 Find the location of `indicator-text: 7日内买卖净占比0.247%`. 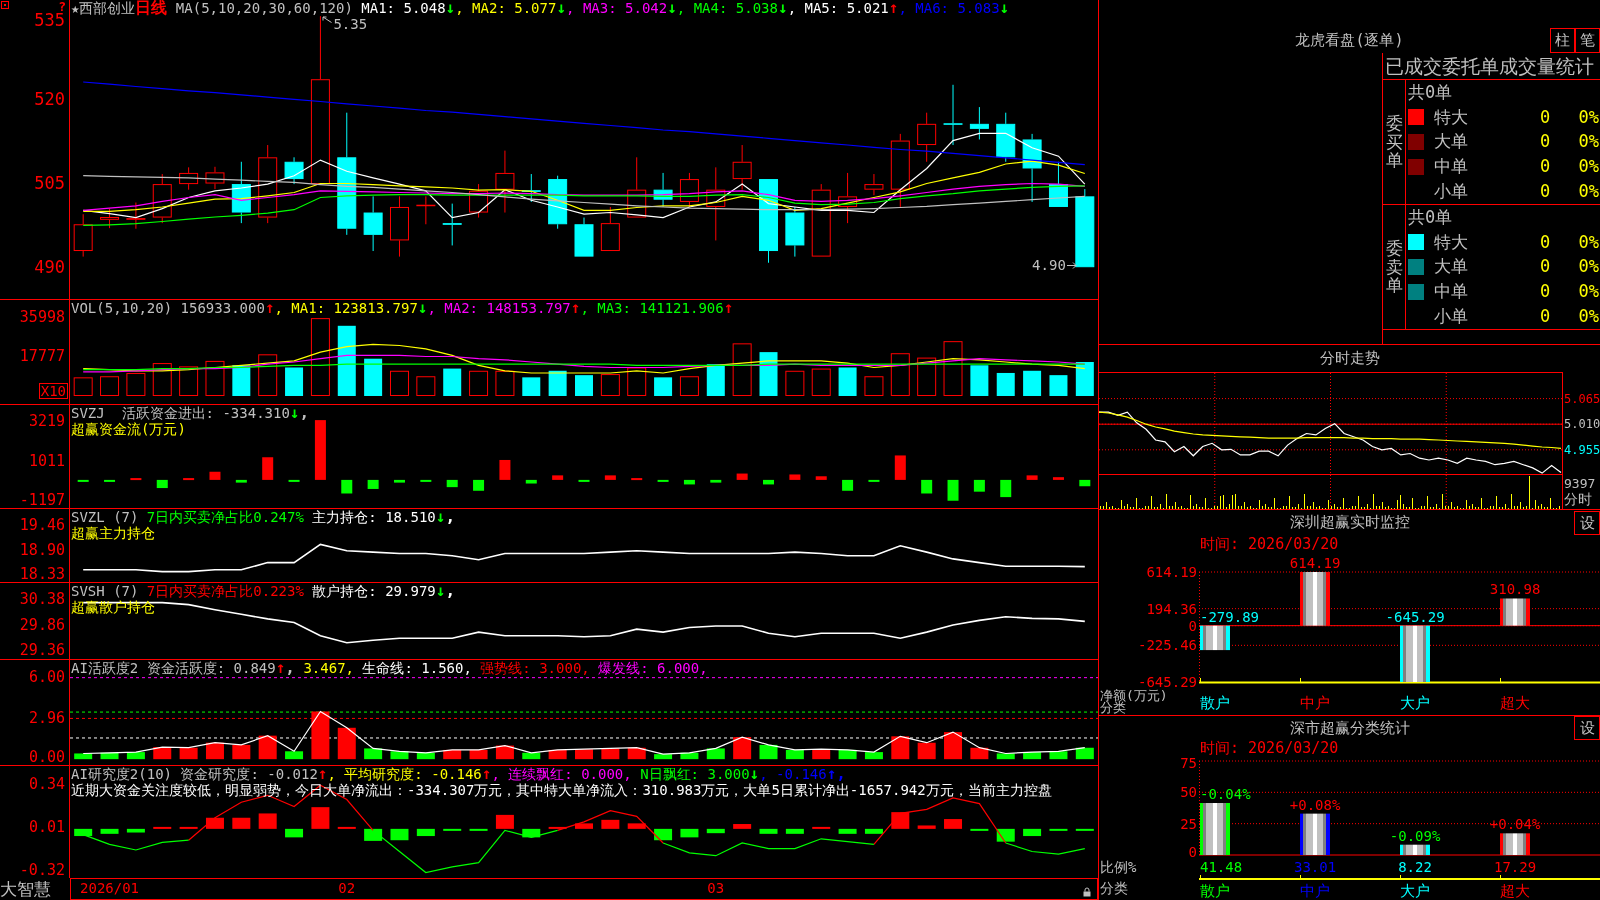

indicator-text: 7日内买卖净占比0.247% is located at coordinates (224, 517).